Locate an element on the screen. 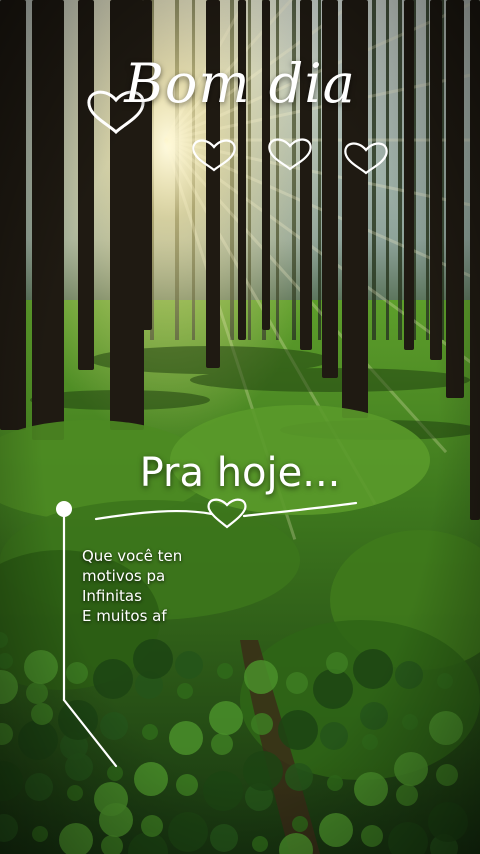 The width and height of the screenshot is (480, 854). timeline-dot is located at coordinates (64, 509).